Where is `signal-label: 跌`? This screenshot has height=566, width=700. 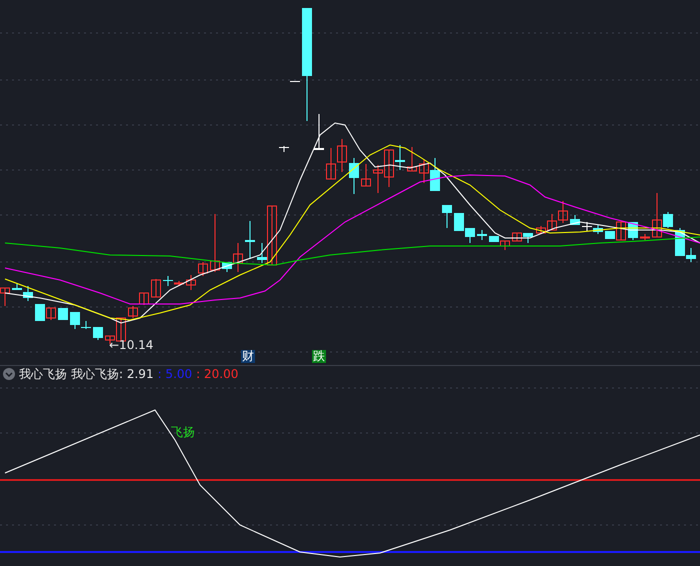
signal-label: 跌 is located at coordinates (319, 356).